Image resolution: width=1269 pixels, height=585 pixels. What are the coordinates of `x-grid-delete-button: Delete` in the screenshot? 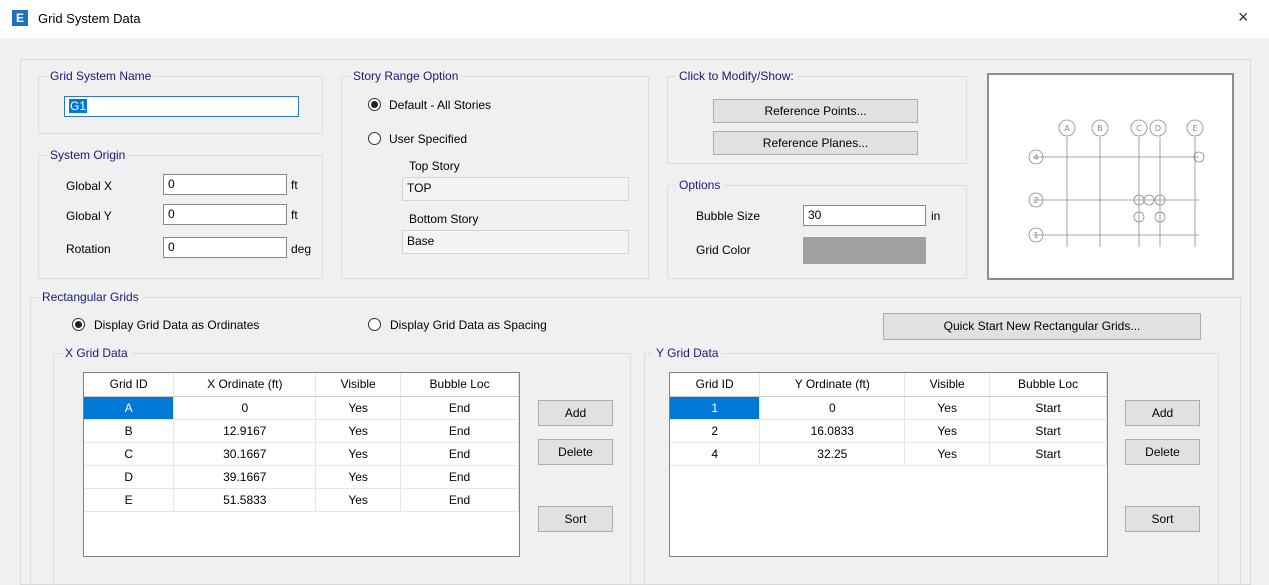 It's located at (575, 452).